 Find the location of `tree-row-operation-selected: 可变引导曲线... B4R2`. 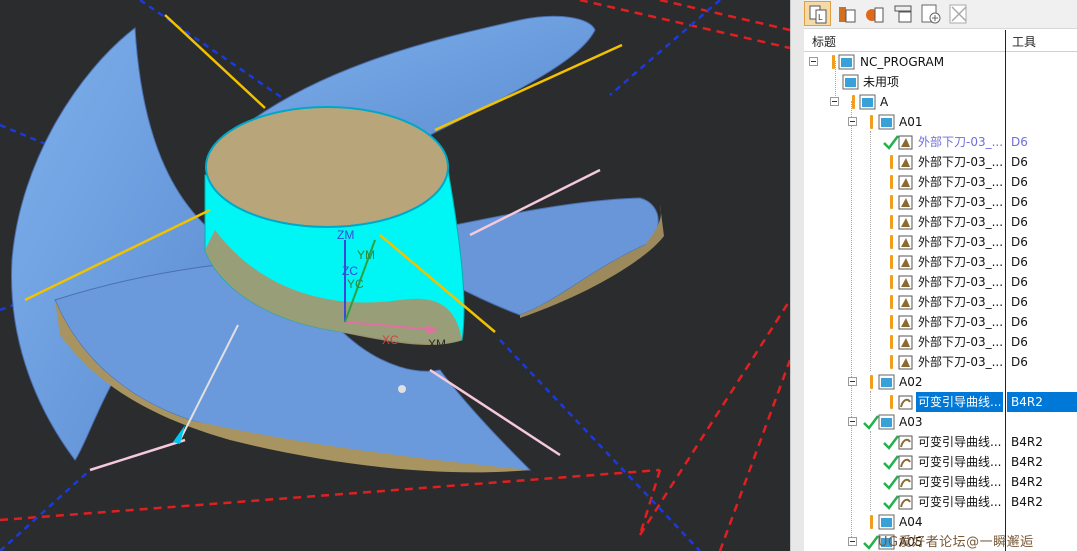

tree-row-operation-selected: 可变引导曲线... B4R2 is located at coordinates (940, 402).